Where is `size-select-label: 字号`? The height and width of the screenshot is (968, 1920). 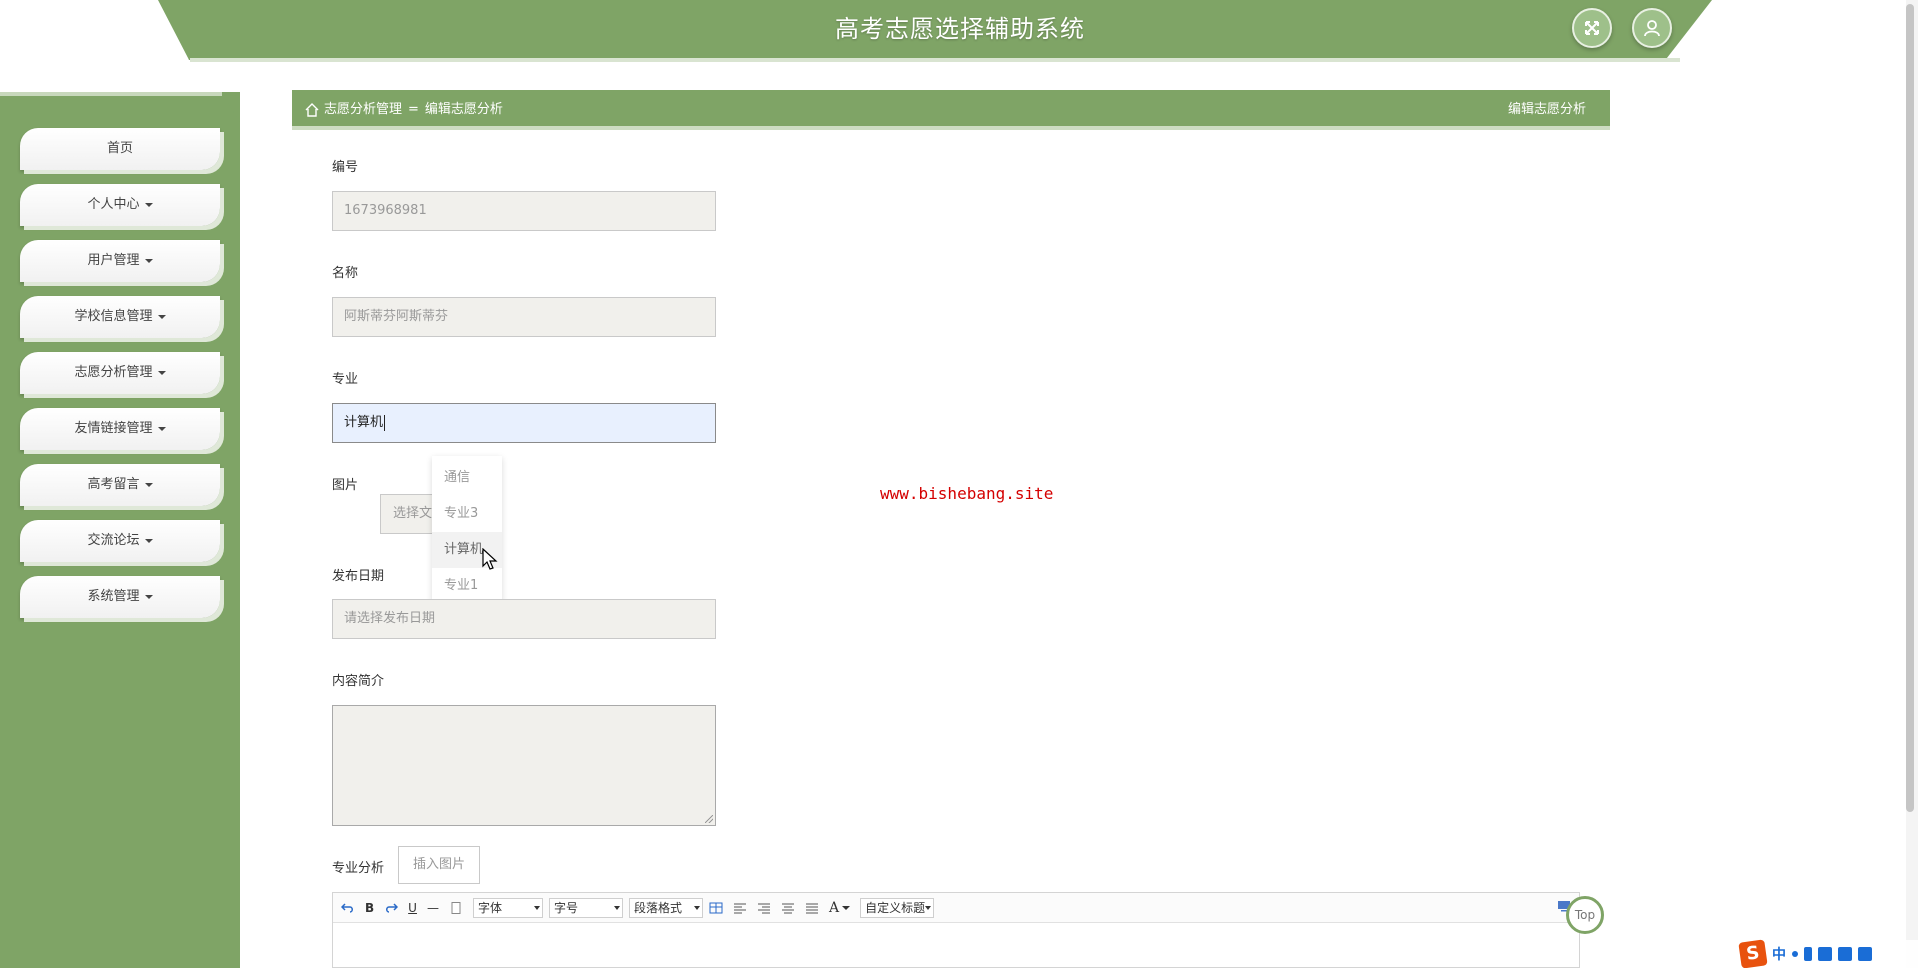 size-select-label: 字号 is located at coordinates (565, 908).